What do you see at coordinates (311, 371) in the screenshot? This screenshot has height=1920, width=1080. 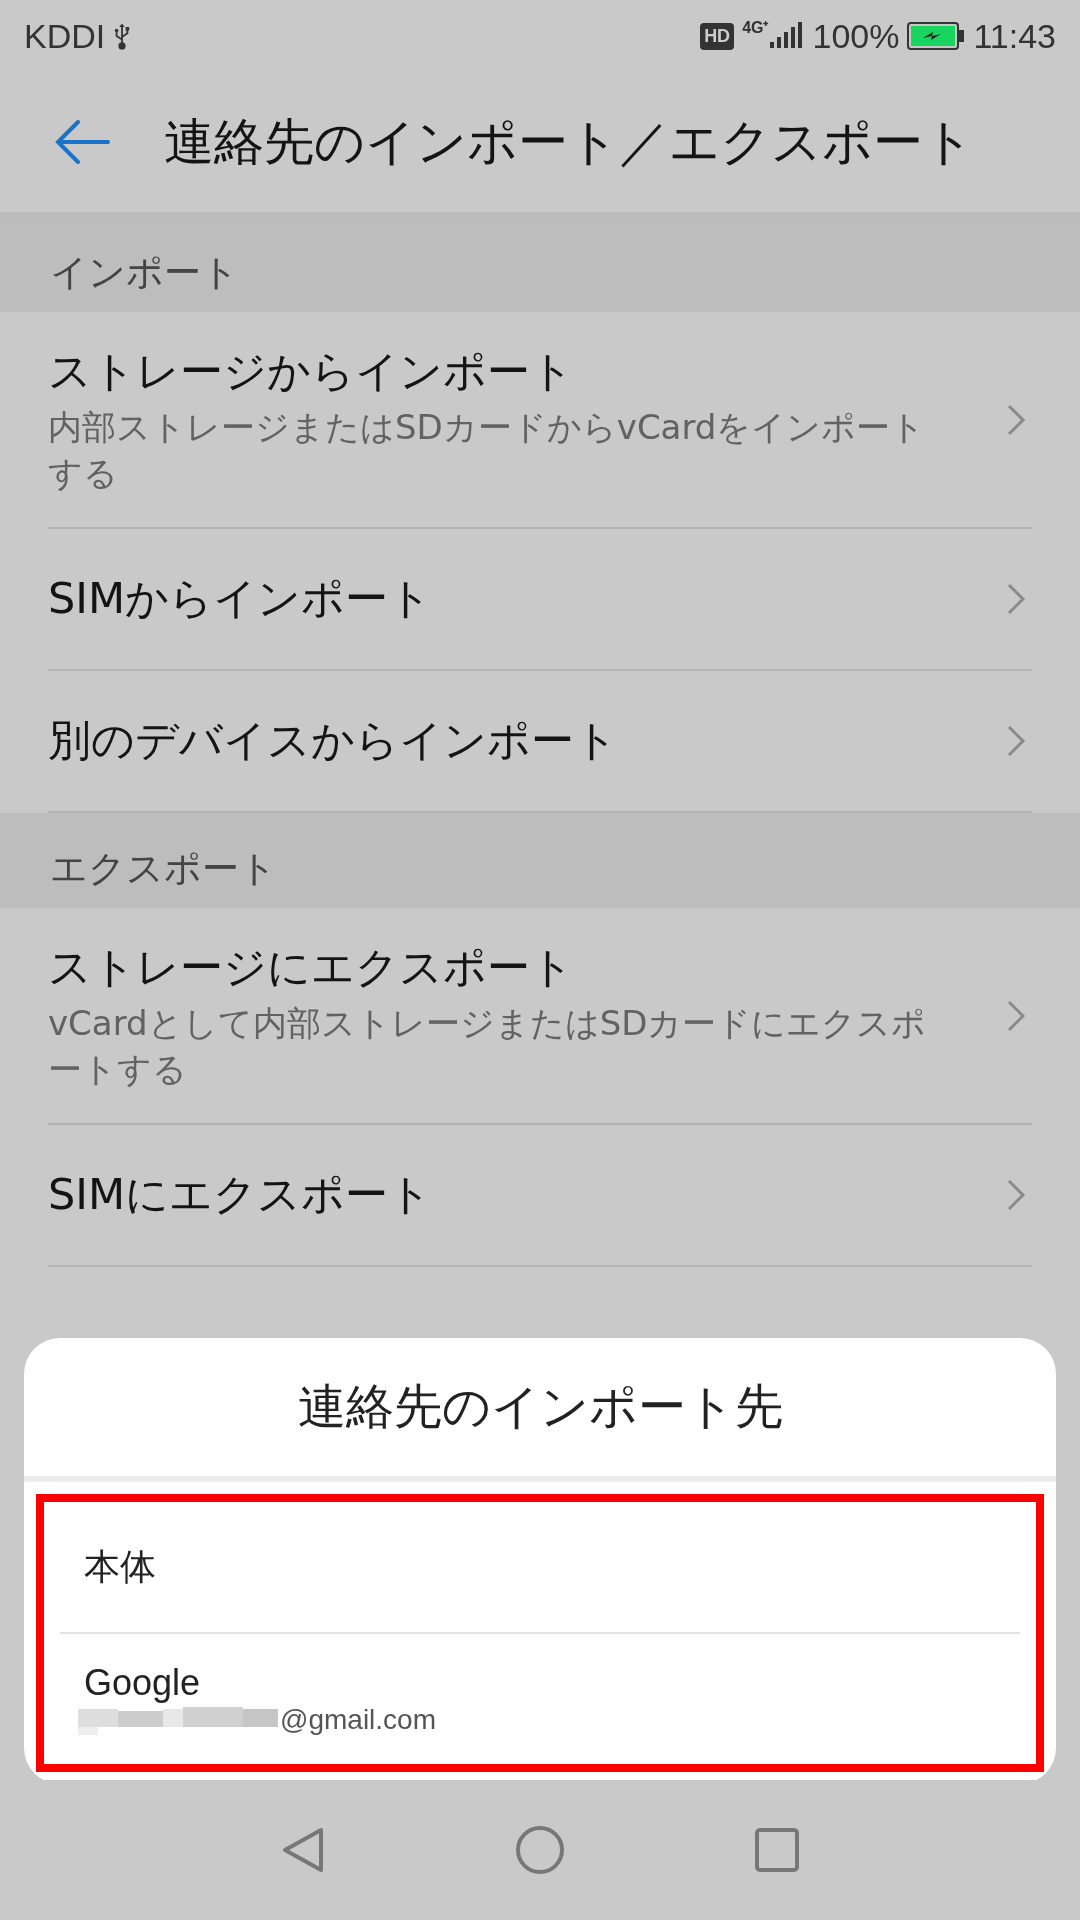 I see `row-title: ストレージからインポート` at bounding box center [311, 371].